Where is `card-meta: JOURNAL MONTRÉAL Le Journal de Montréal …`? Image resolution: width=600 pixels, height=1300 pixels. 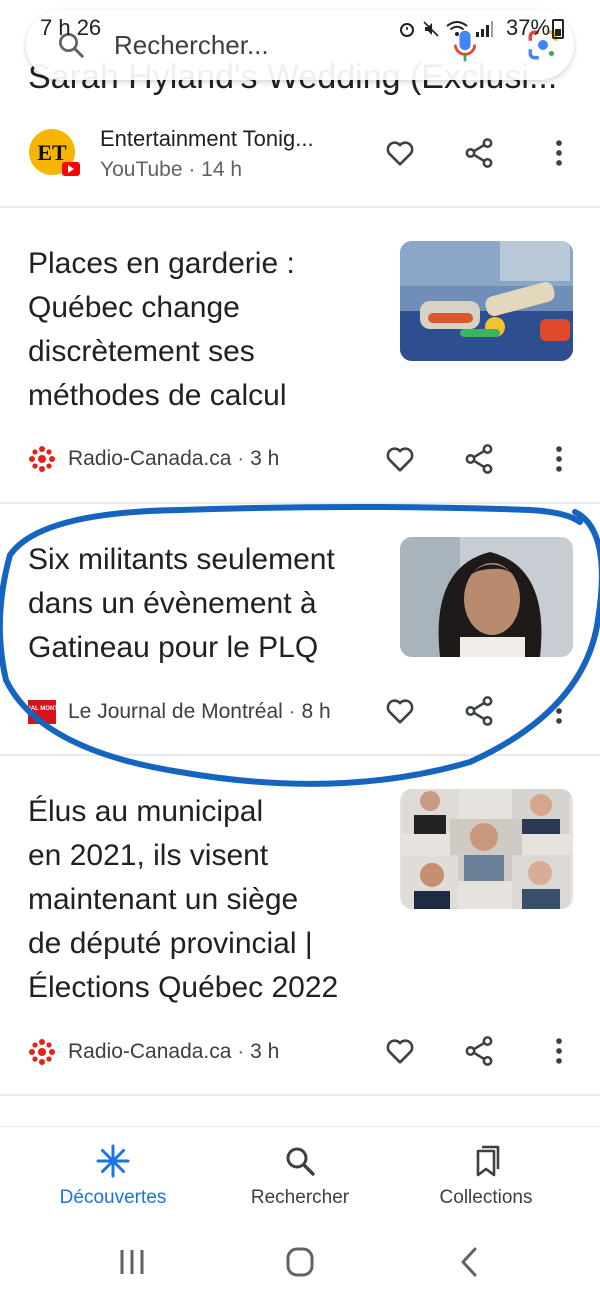
card-meta: JOURNAL MONTRÉAL Le Journal de Montréal … is located at coordinates (179, 712).